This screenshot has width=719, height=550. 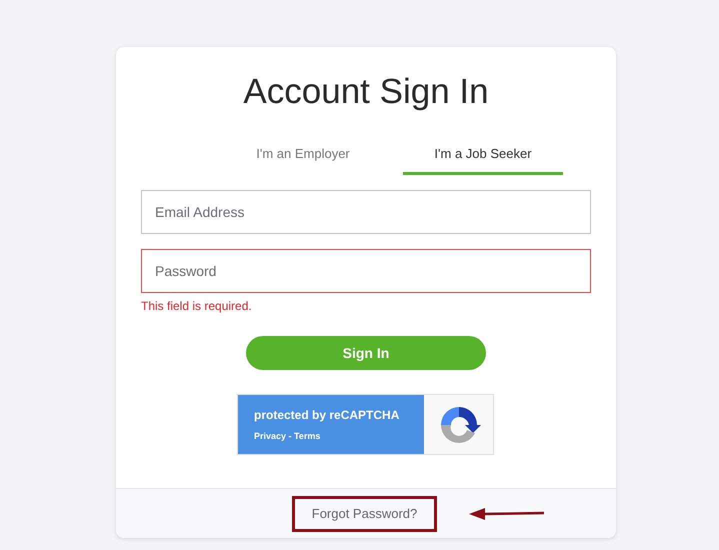 I want to click on input-field: Email Address, so click(x=366, y=212).